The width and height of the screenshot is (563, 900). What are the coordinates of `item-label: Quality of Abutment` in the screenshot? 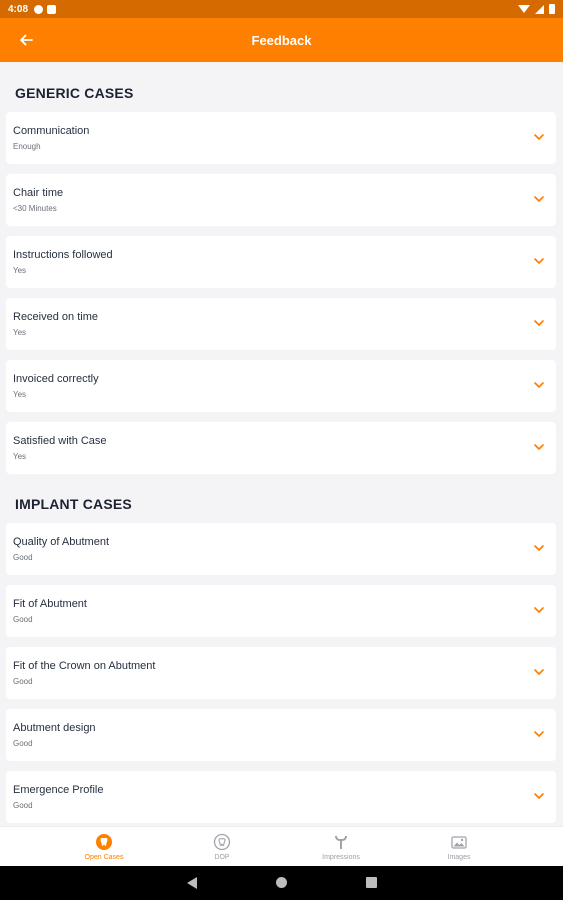 It's located at (61, 542).